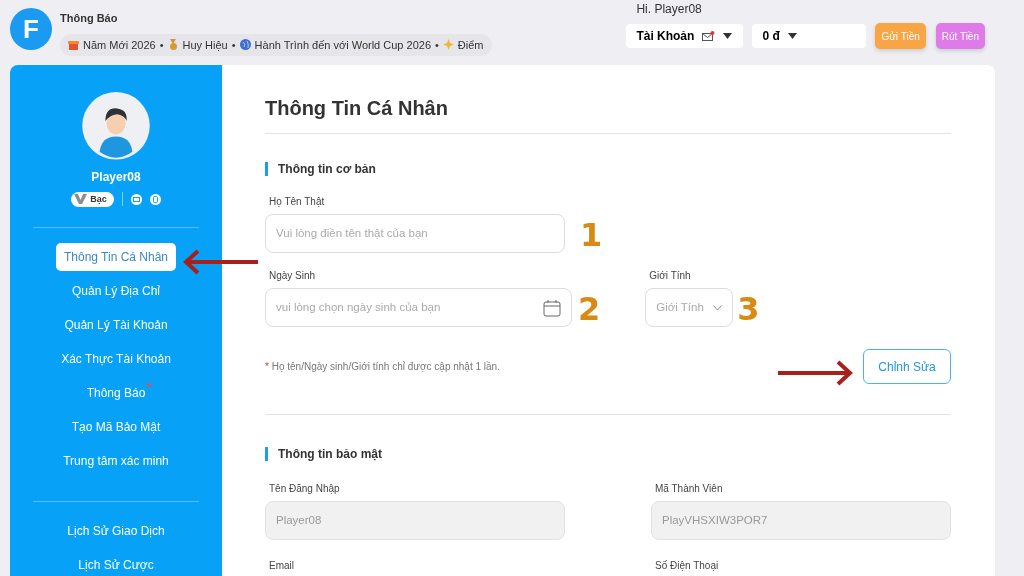 Image resolution: width=1024 pixels, height=576 pixels. I want to click on field-label: Số Điện Thoại, so click(687, 566).